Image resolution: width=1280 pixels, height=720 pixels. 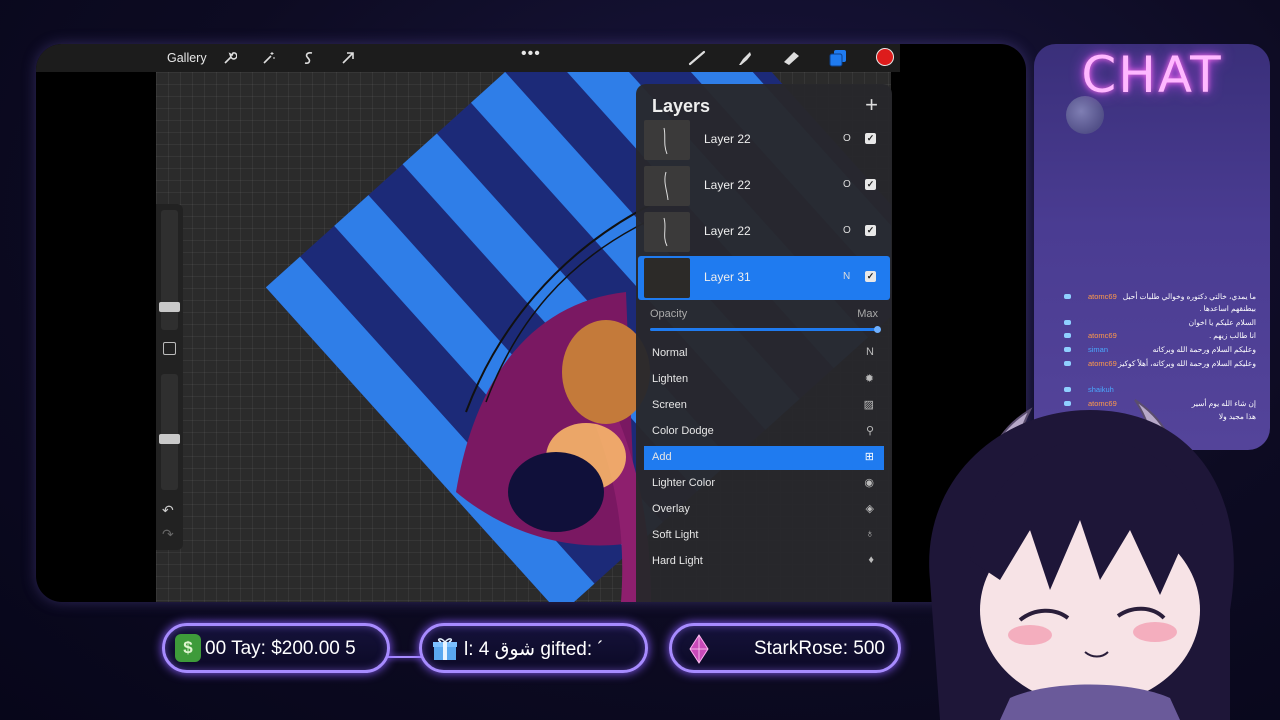 What do you see at coordinates (531, 53) in the screenshot?
I see `more-options-button: •••` at bounding box center [531, 53].